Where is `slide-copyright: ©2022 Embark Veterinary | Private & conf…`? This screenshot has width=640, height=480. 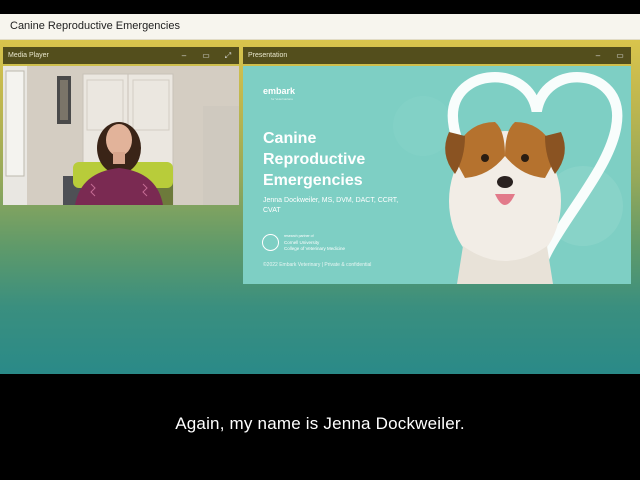 slide-copyright: ©2022 Embark Veterinary | Private & conf… is located at coordinates (317, 265).